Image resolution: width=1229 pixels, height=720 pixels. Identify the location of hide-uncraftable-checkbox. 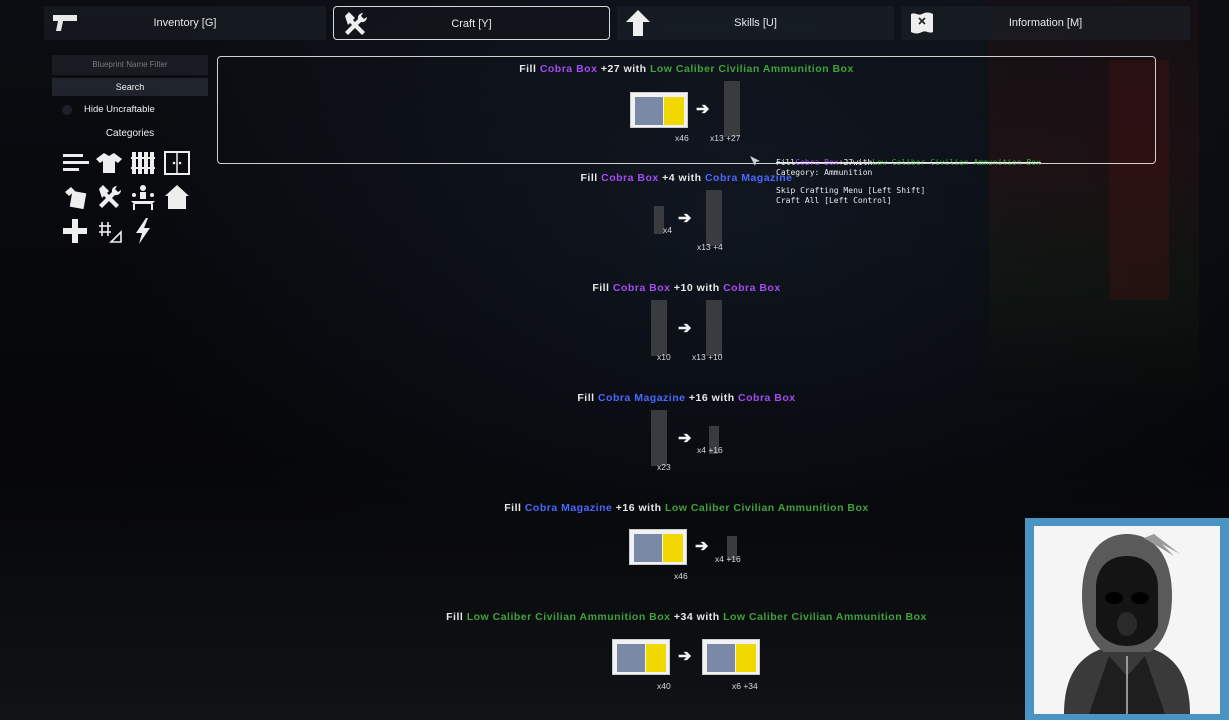
(67, 109).